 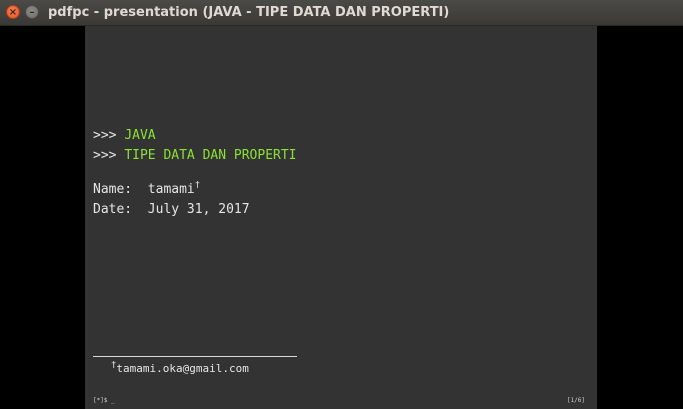 I want to click on slide-counter: [1/6], so click(x=575, y=400).